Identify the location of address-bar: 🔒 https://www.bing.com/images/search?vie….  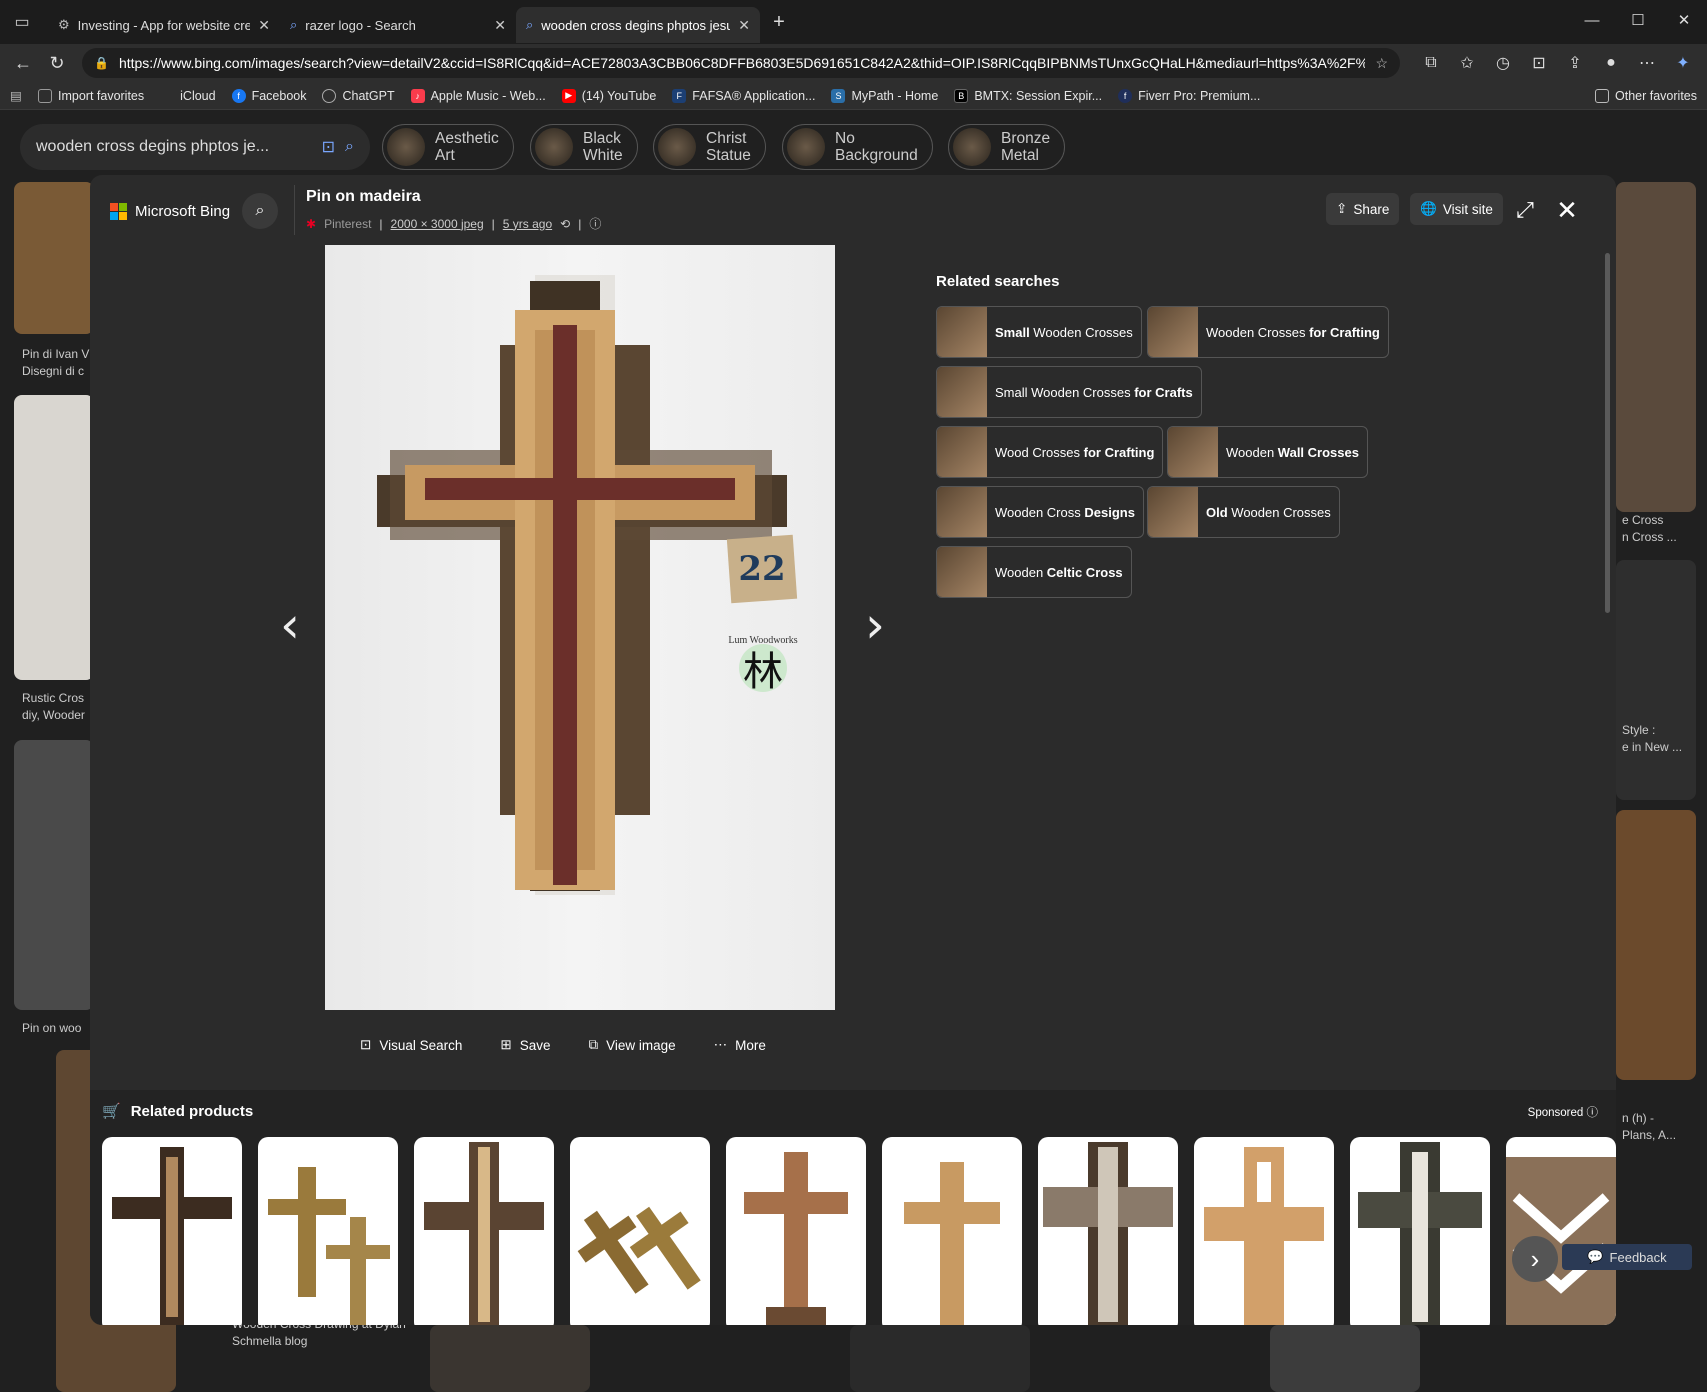
(741, 63).